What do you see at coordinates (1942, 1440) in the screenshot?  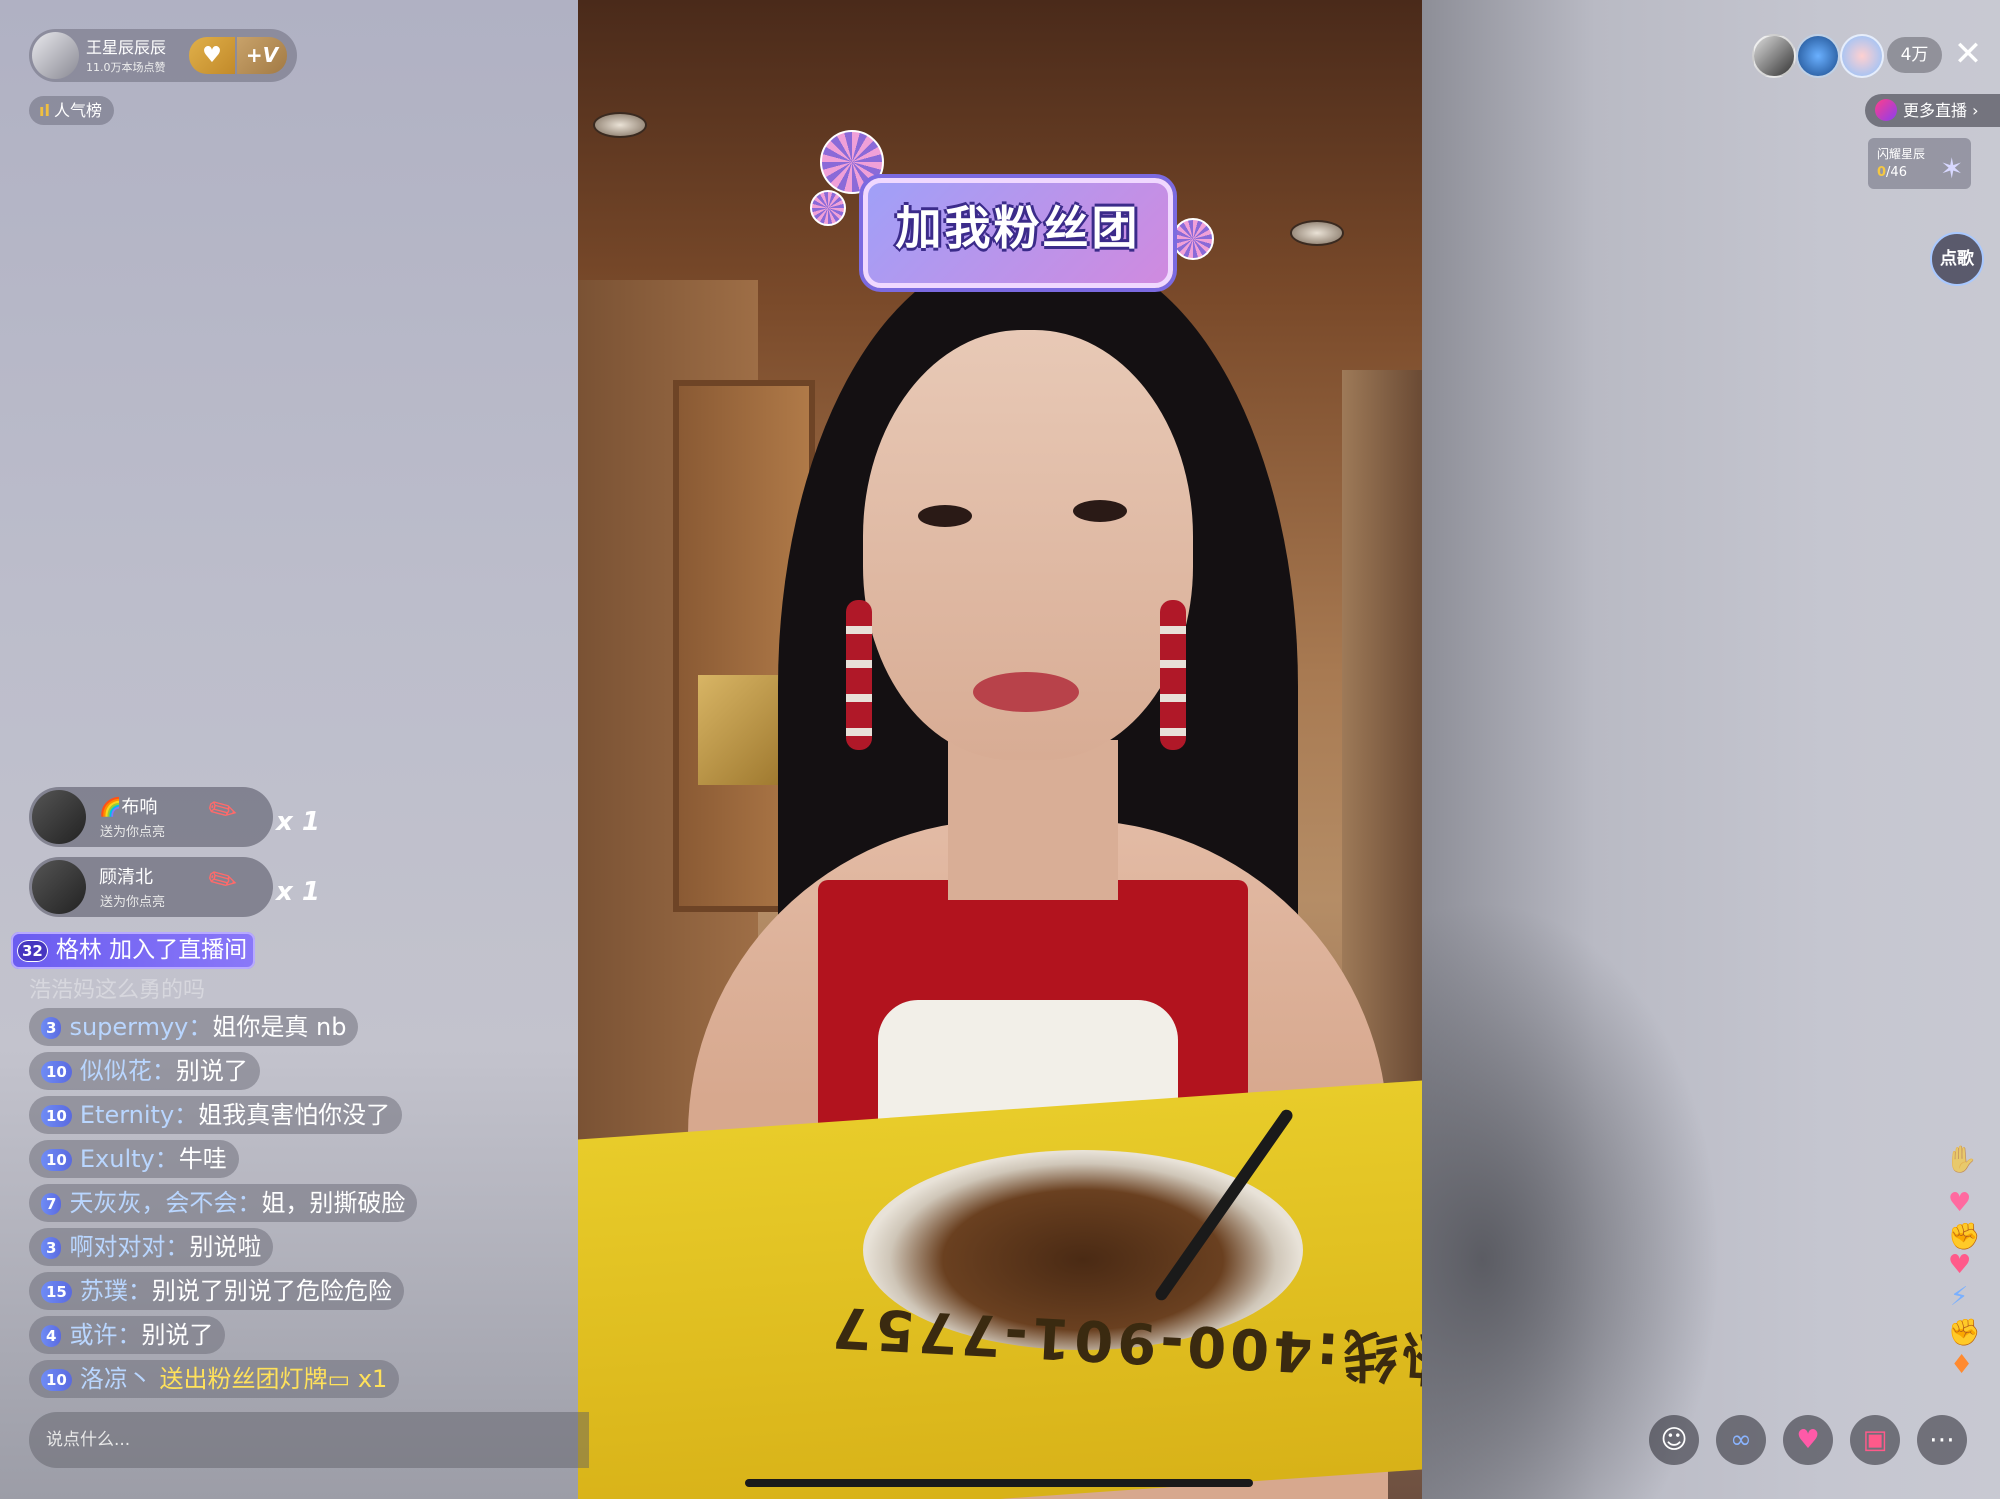 I see `more-icon: ⋯` at bounding box center [1942, 1440].